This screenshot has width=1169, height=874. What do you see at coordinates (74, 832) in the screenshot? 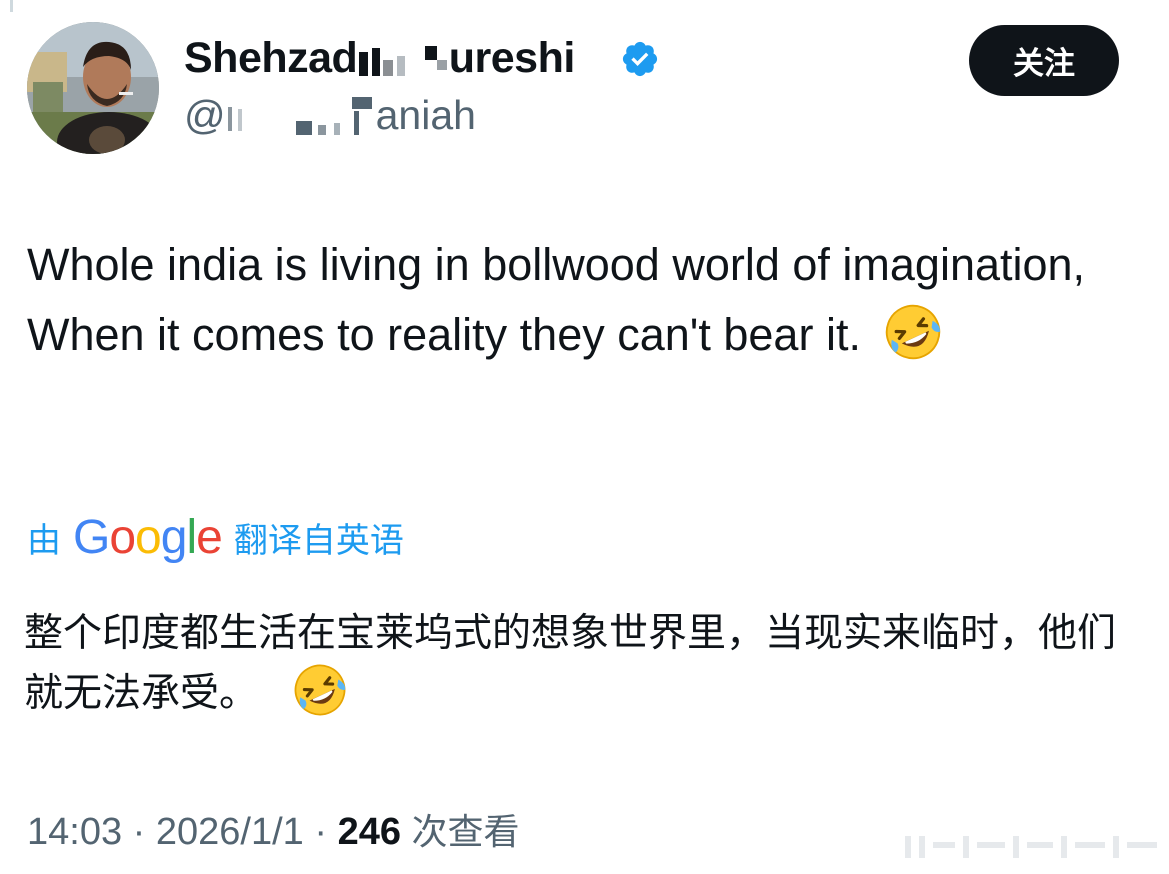
I see `tweet-time: 14:03` at bounding box center [74, 832].